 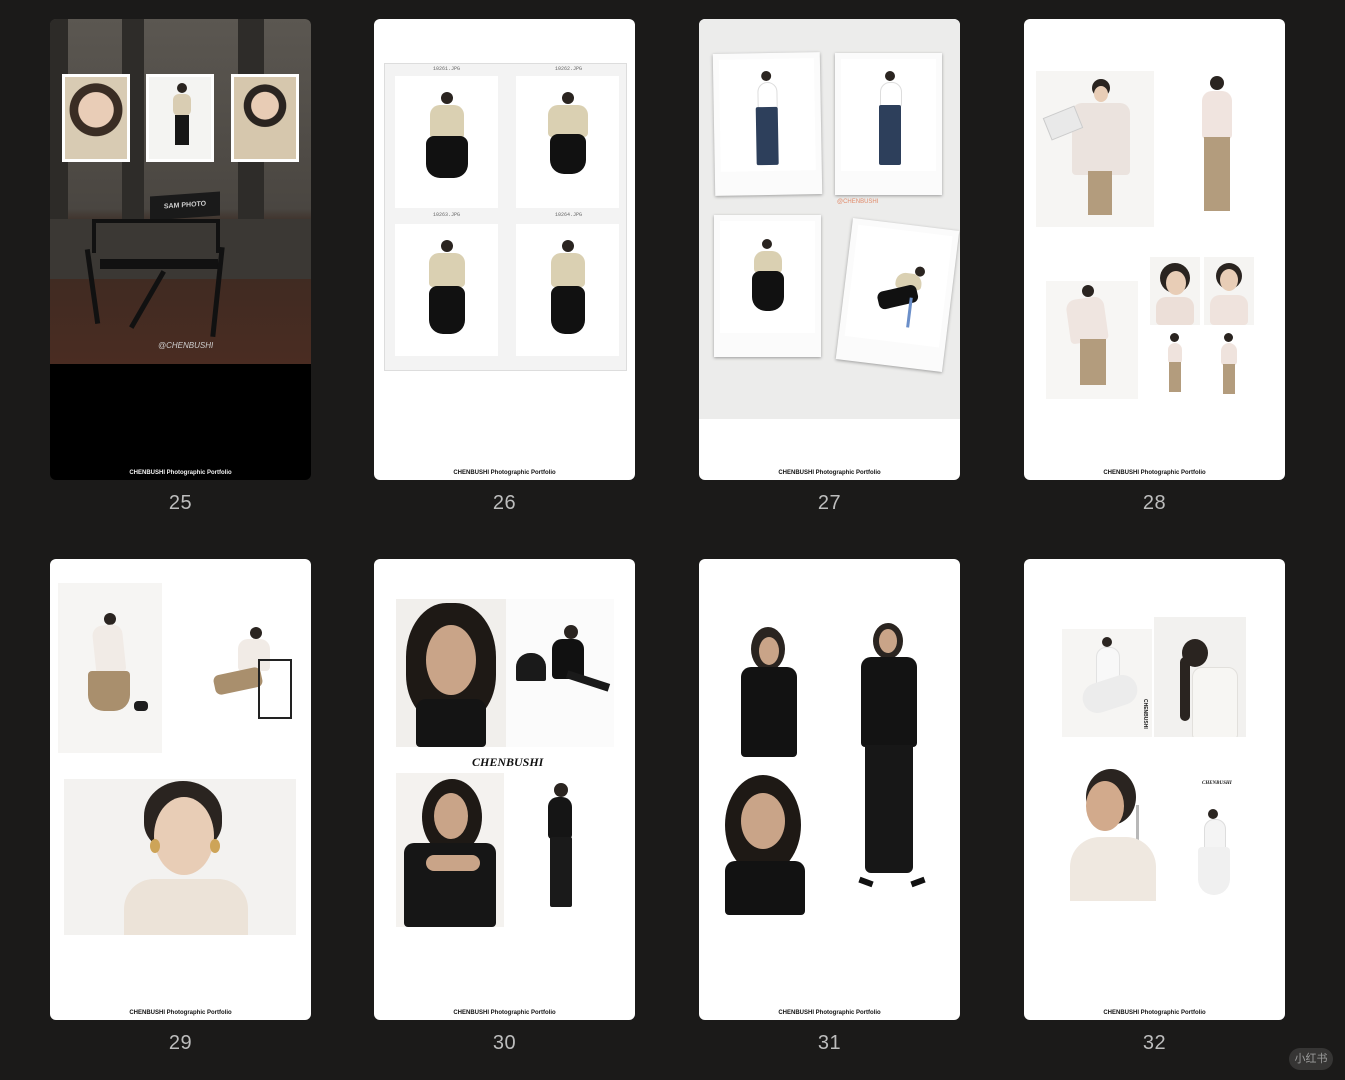 I want to click on page-number: 28, so click(x=1154, y=503).